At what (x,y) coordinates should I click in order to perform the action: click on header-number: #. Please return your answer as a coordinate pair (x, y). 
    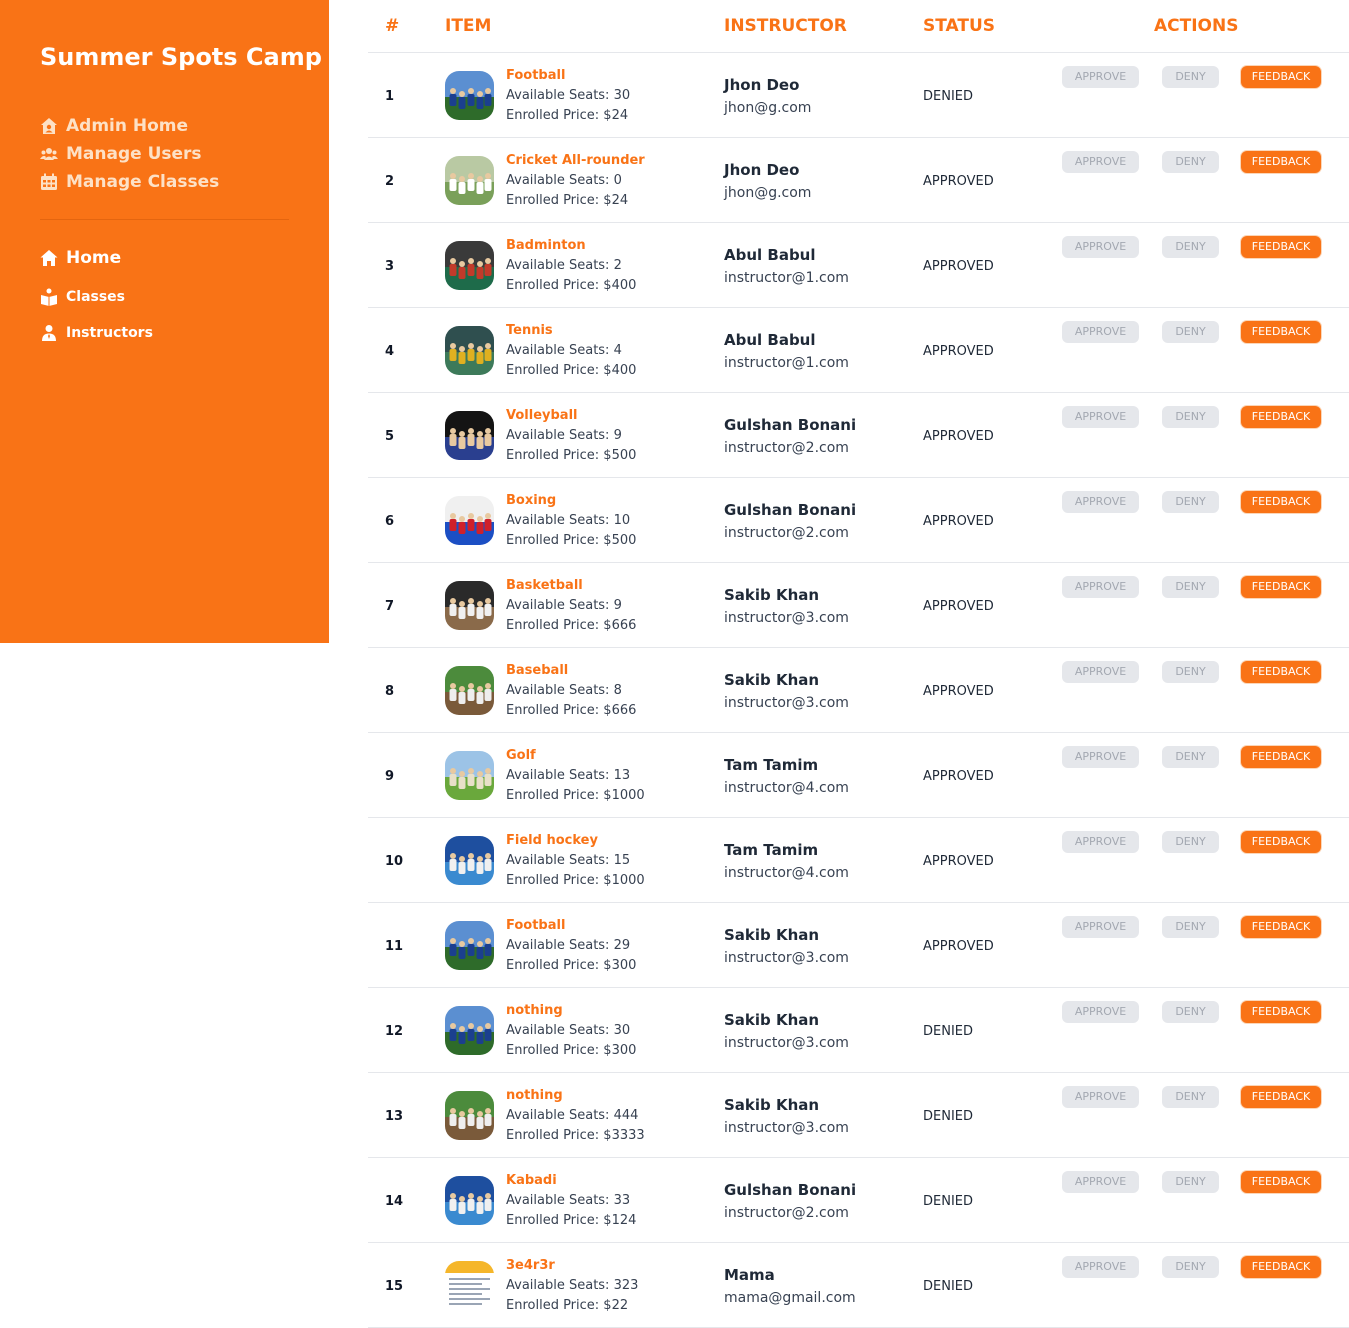
    Looking at the image, I should click on (392, 26).